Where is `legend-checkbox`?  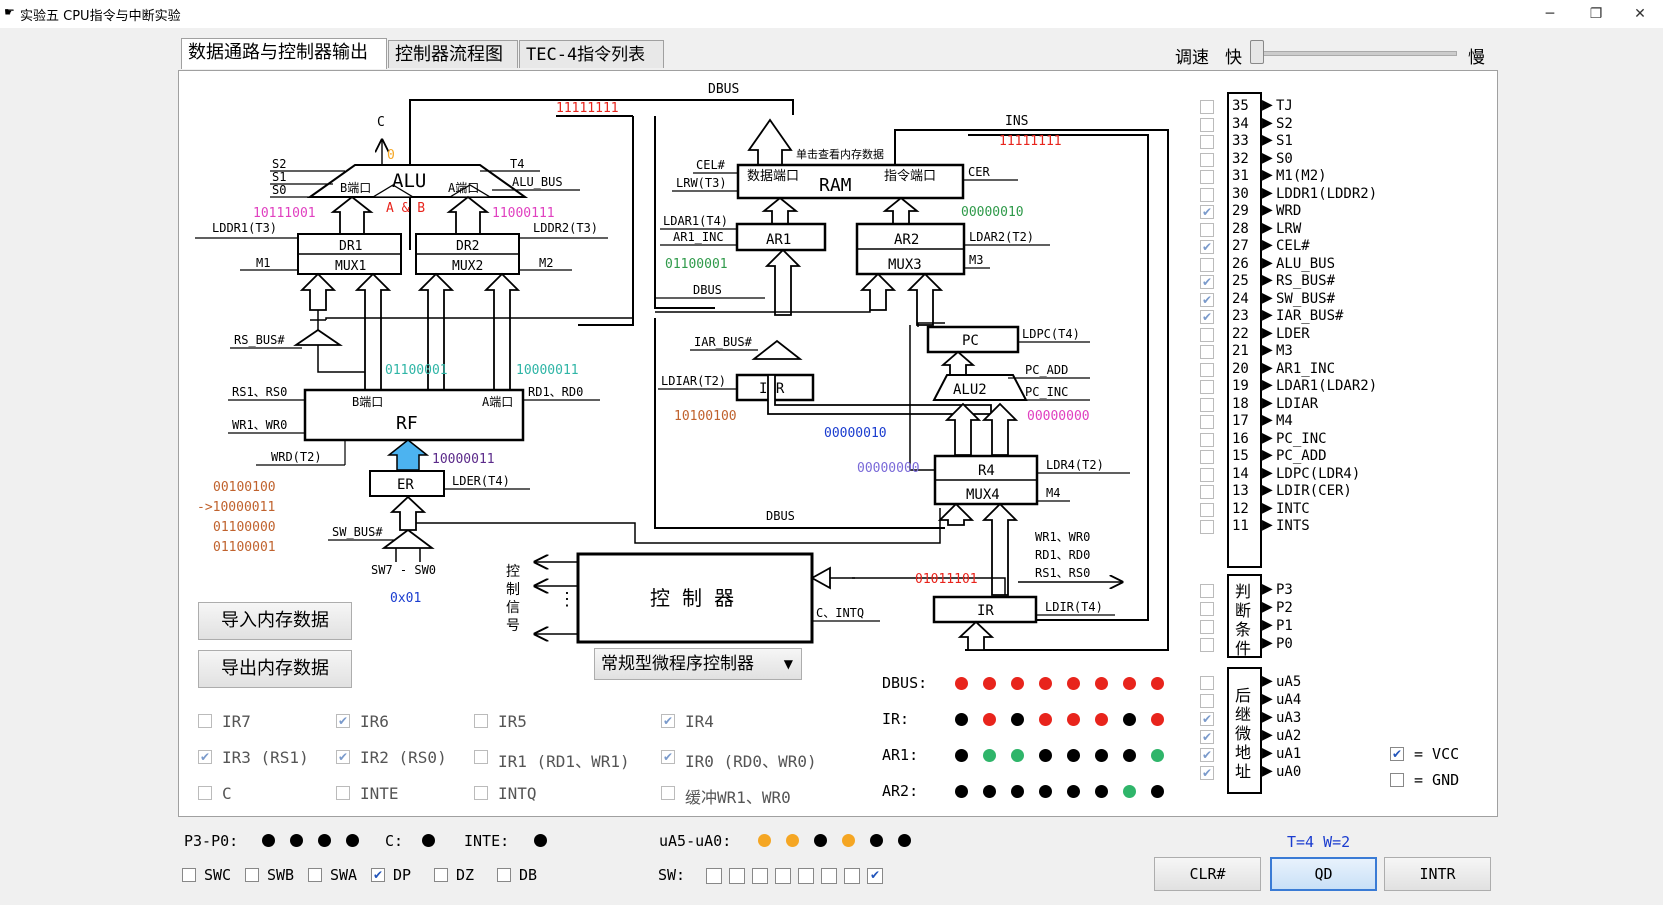 legend-checkbox is located at coordinates (1397, 780).